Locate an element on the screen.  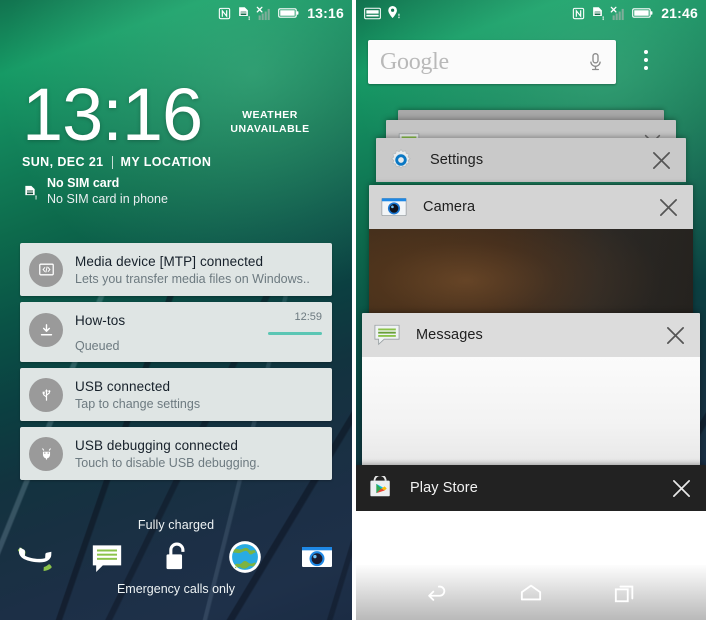
messages-app-icon is located at coordinates (387, 335).